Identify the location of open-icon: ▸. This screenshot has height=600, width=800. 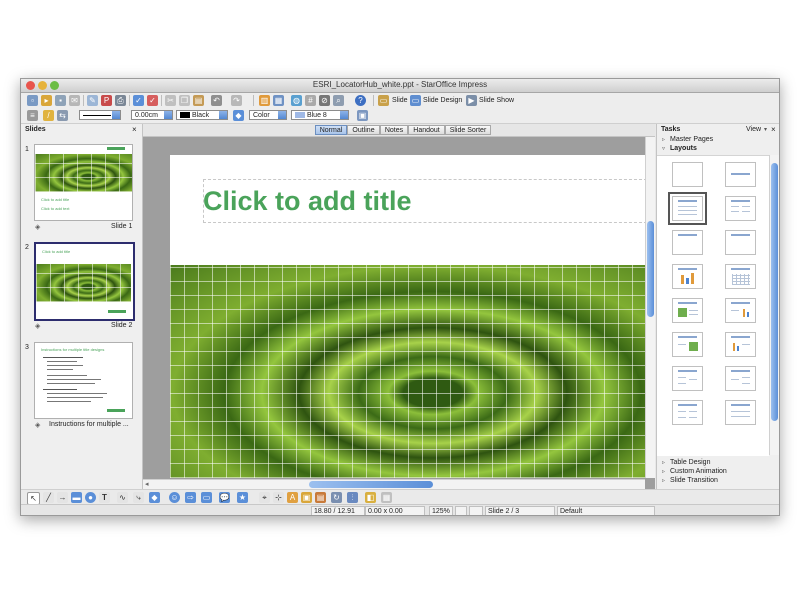
(46, 100).